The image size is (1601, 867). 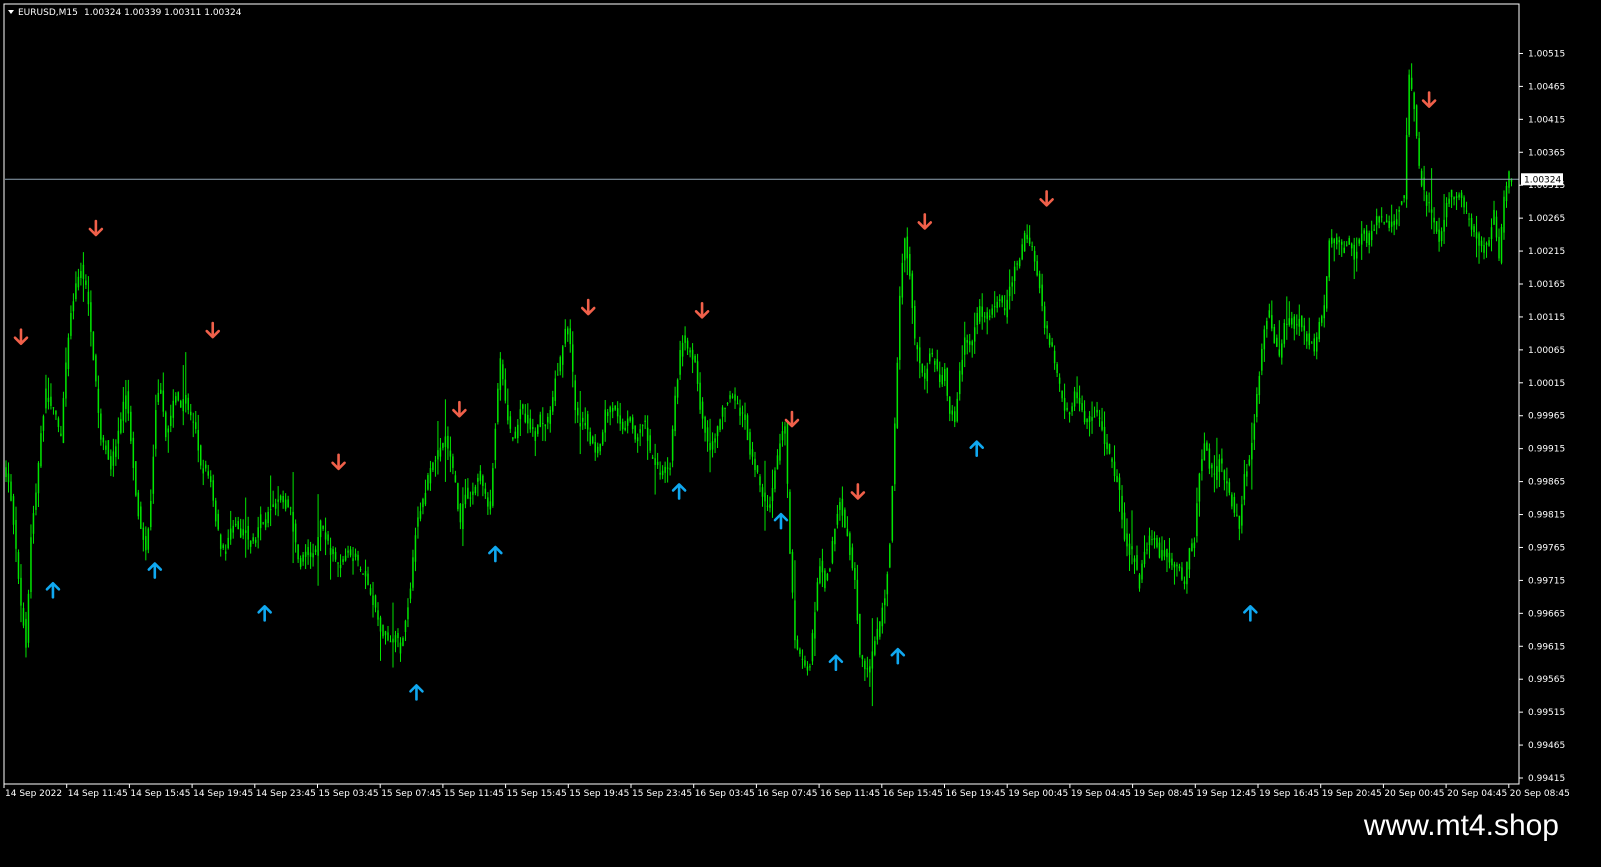 What do you see at coordinates (1546, 384) in the screenshot?
I see `y-tick-label: 1.00015` at bounding box center [1546, 384].